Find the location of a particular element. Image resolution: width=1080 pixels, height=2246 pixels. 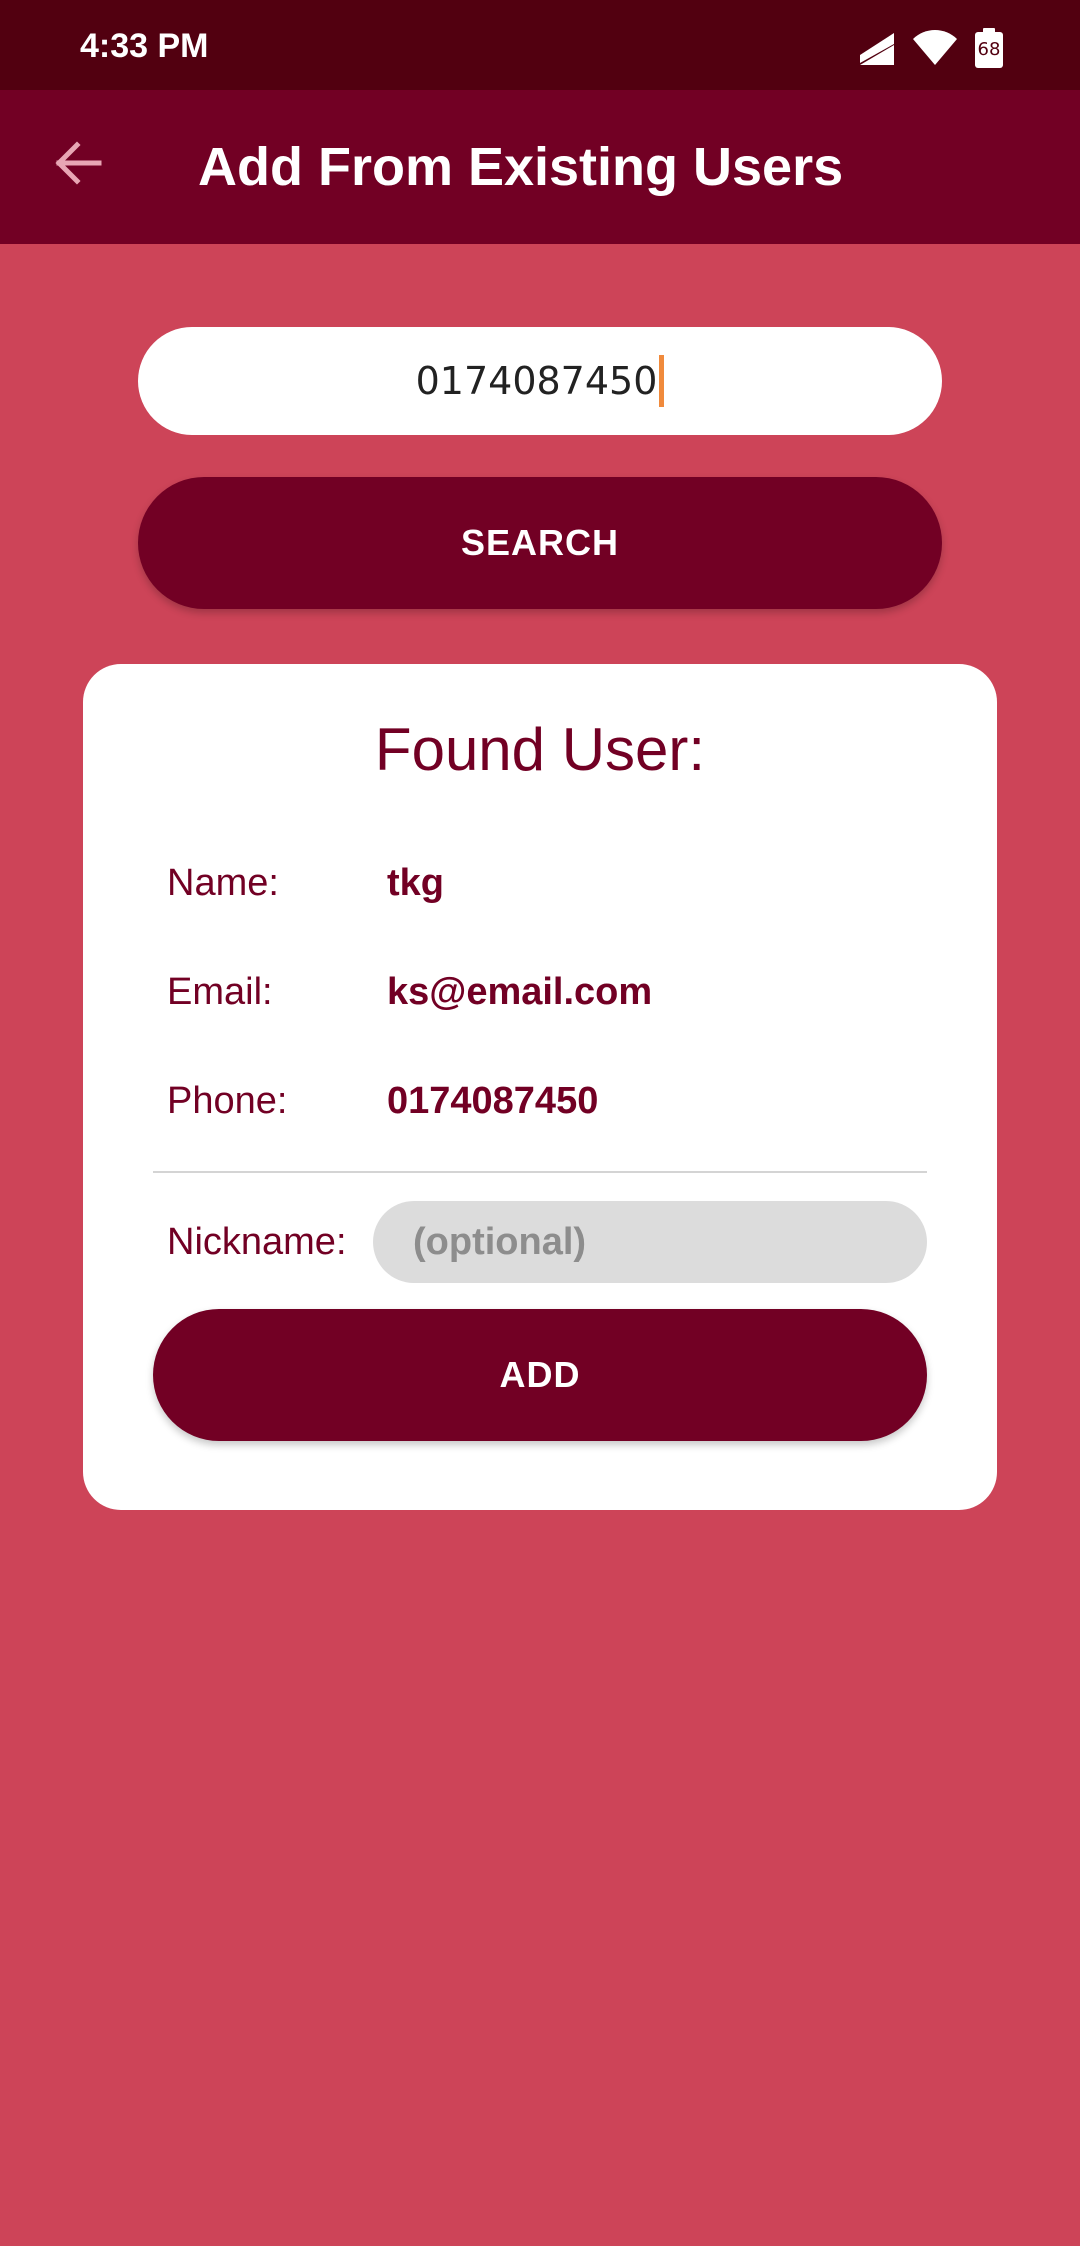

status-time: 4:33 PM is located at coordinates (144, 46).